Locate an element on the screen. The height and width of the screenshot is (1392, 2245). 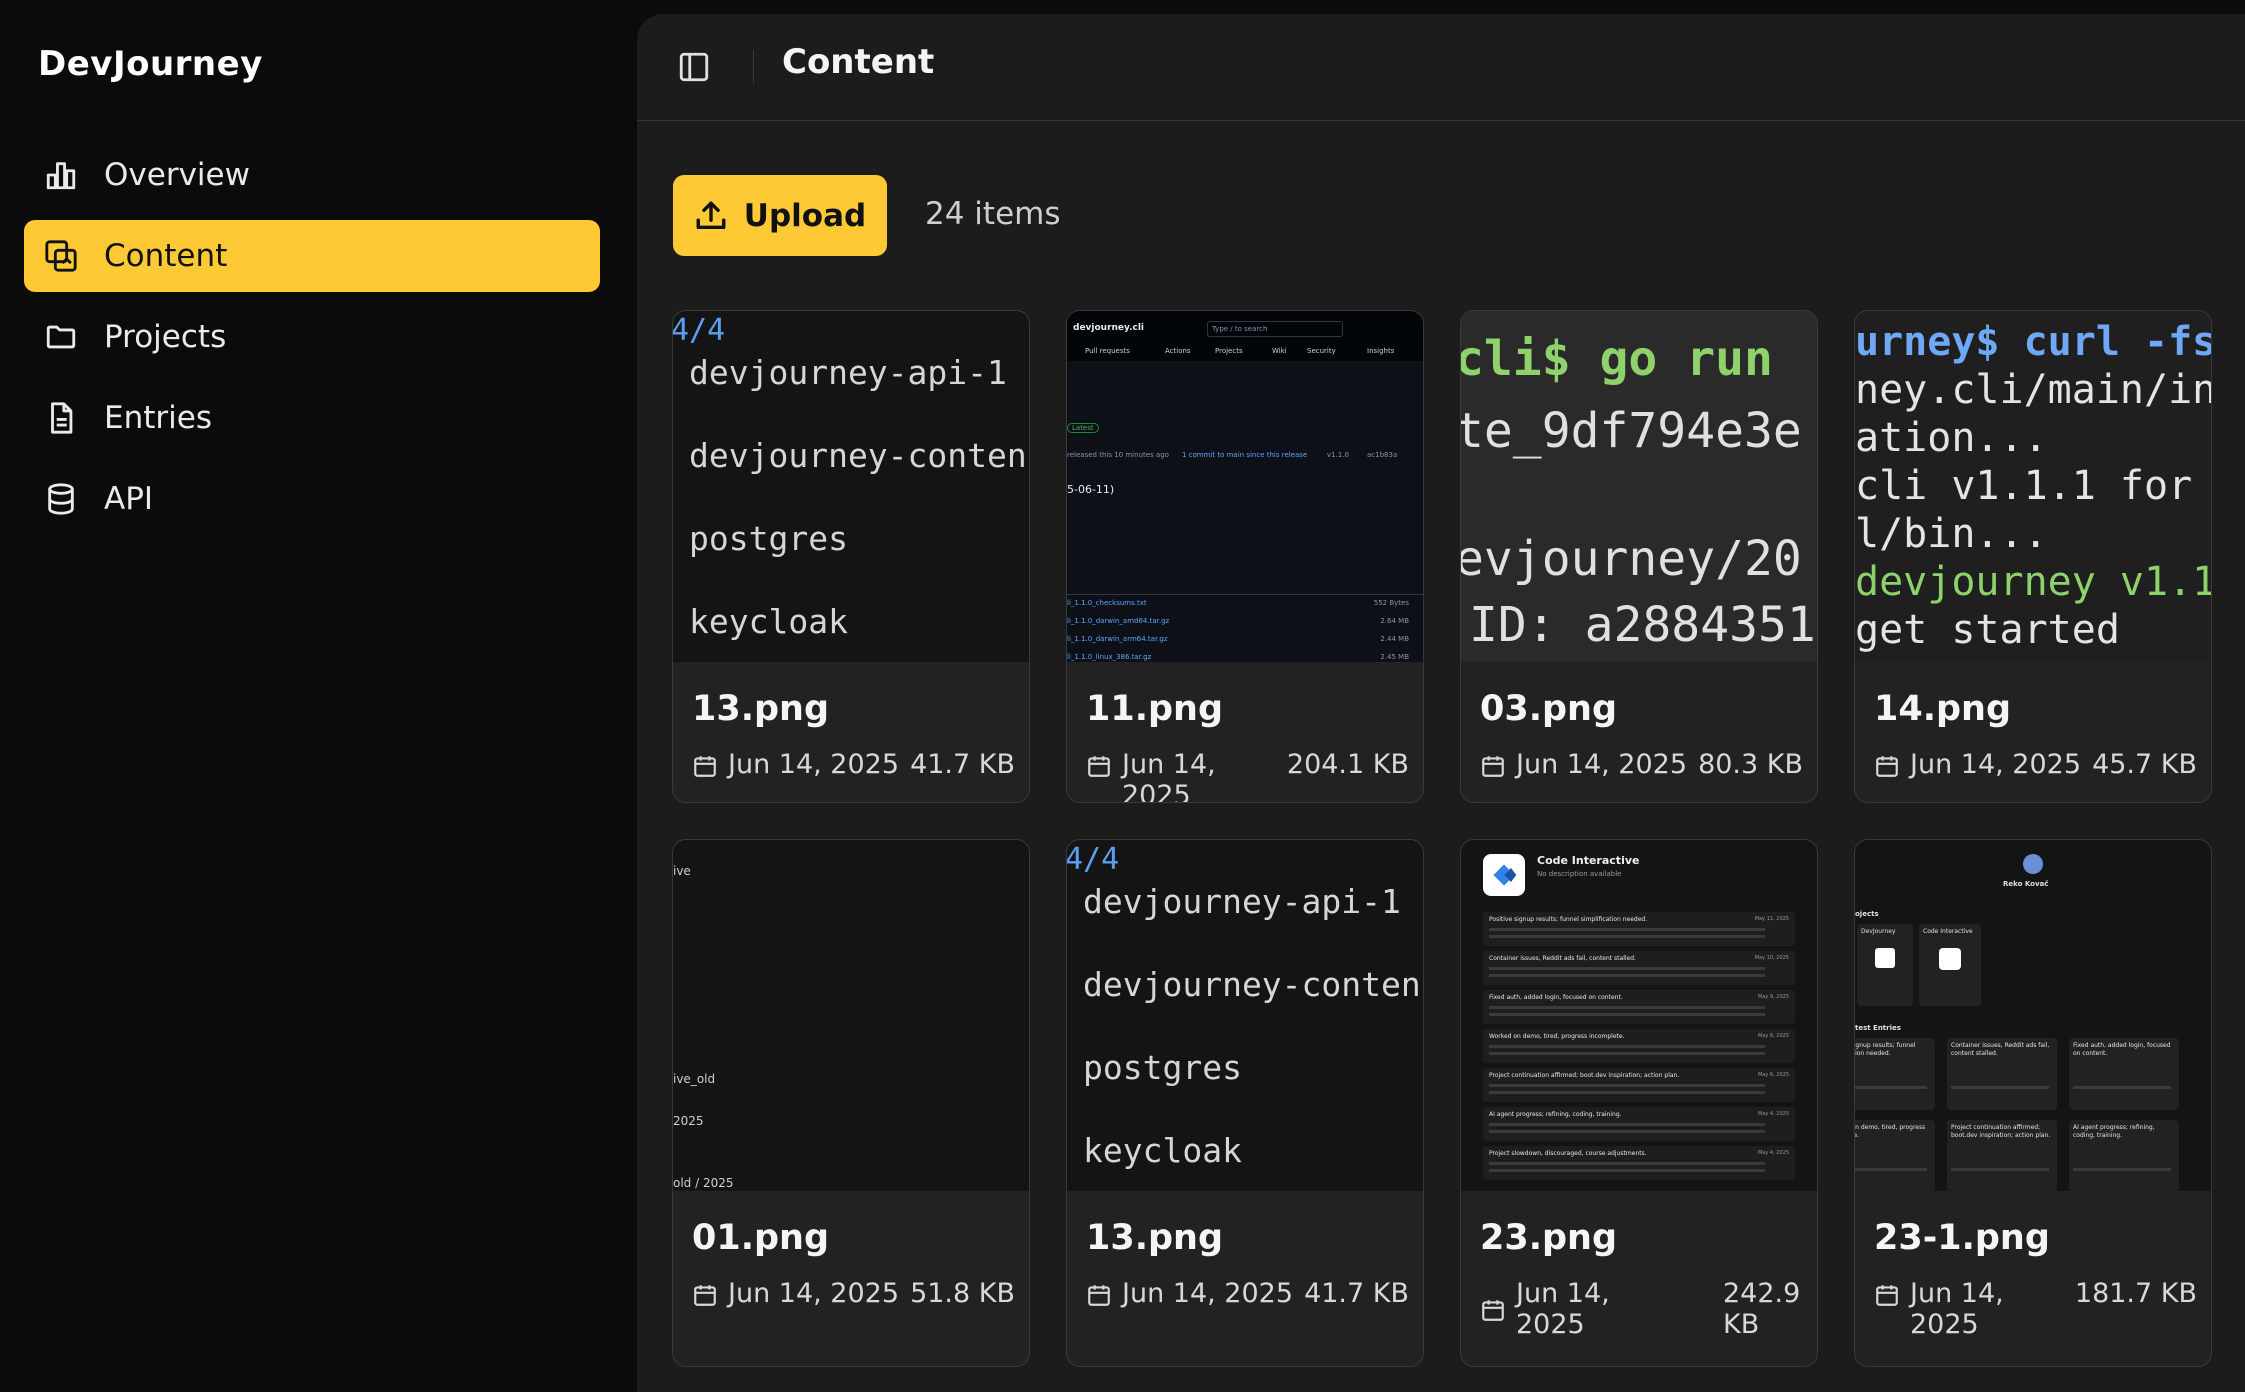
upload-button: Upload is located at coordinates (780, 215).